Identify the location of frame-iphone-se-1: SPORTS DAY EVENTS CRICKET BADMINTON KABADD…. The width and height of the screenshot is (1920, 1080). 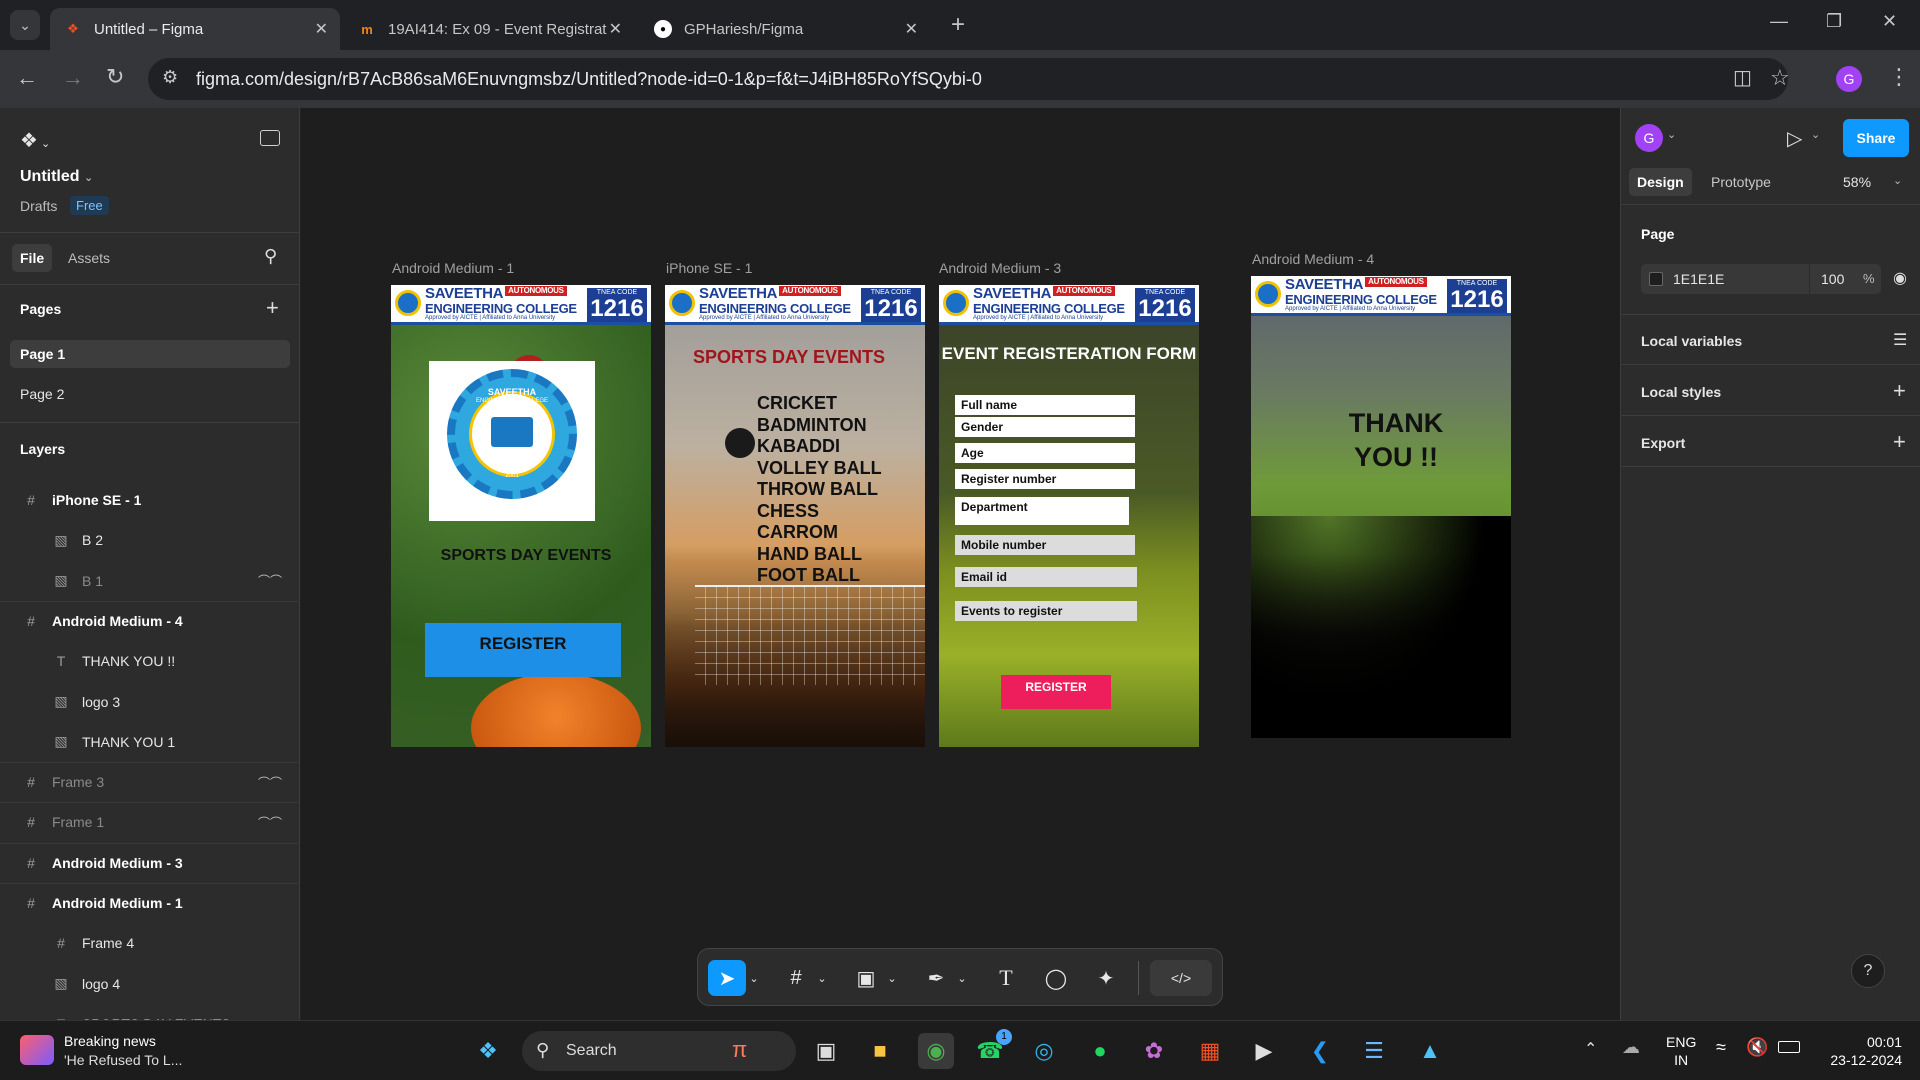
(795, 516).